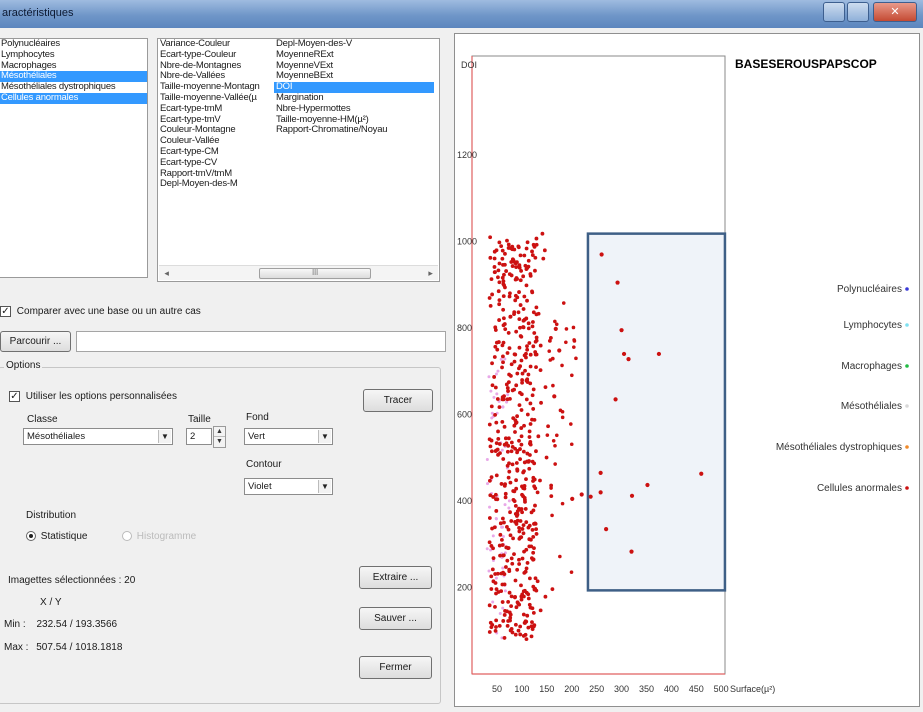  I want to click on class-item: Cellules anormales, so click(73, 98).